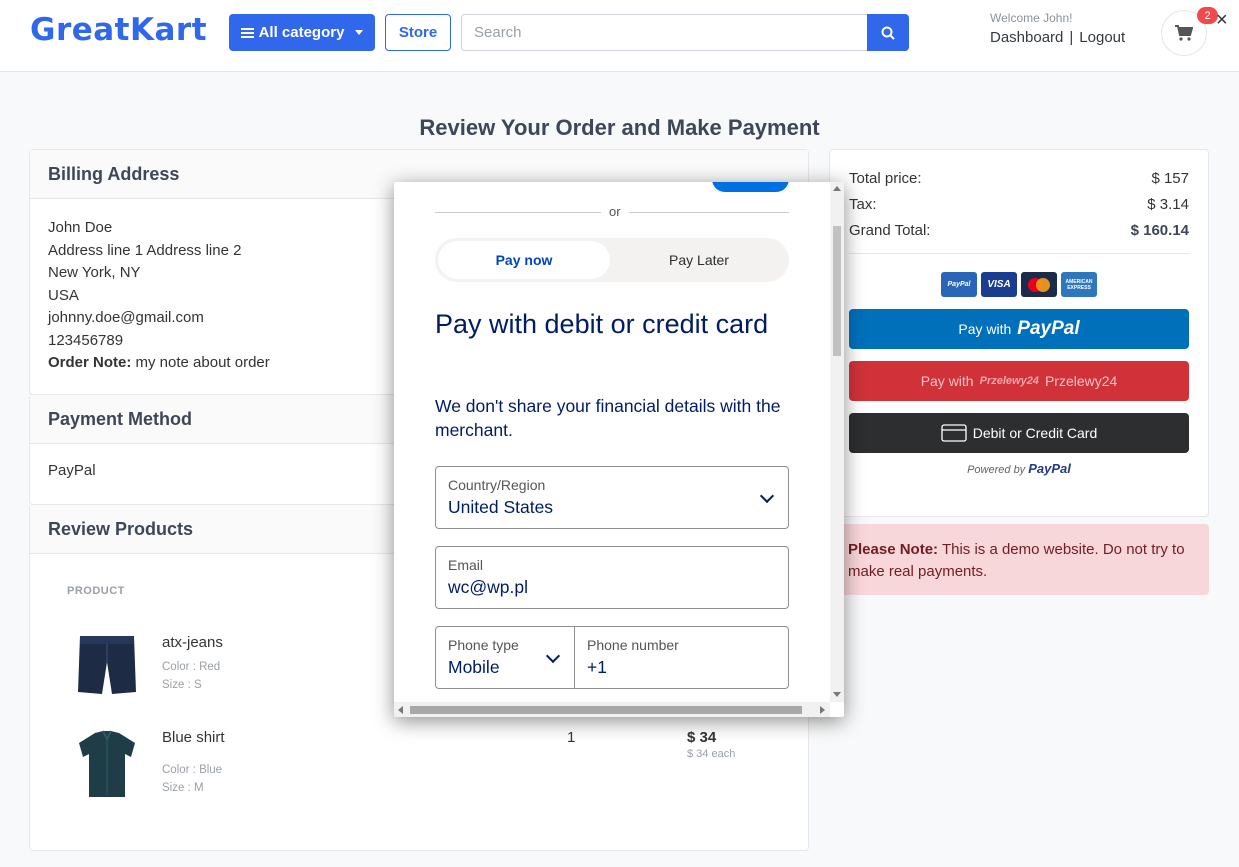 The width and height of the screenshot is (1239, 867). What do you see at coordinates (837, 694) in the screenshot?
I see `scroll-down-icon` at bounding box center [837, 694].